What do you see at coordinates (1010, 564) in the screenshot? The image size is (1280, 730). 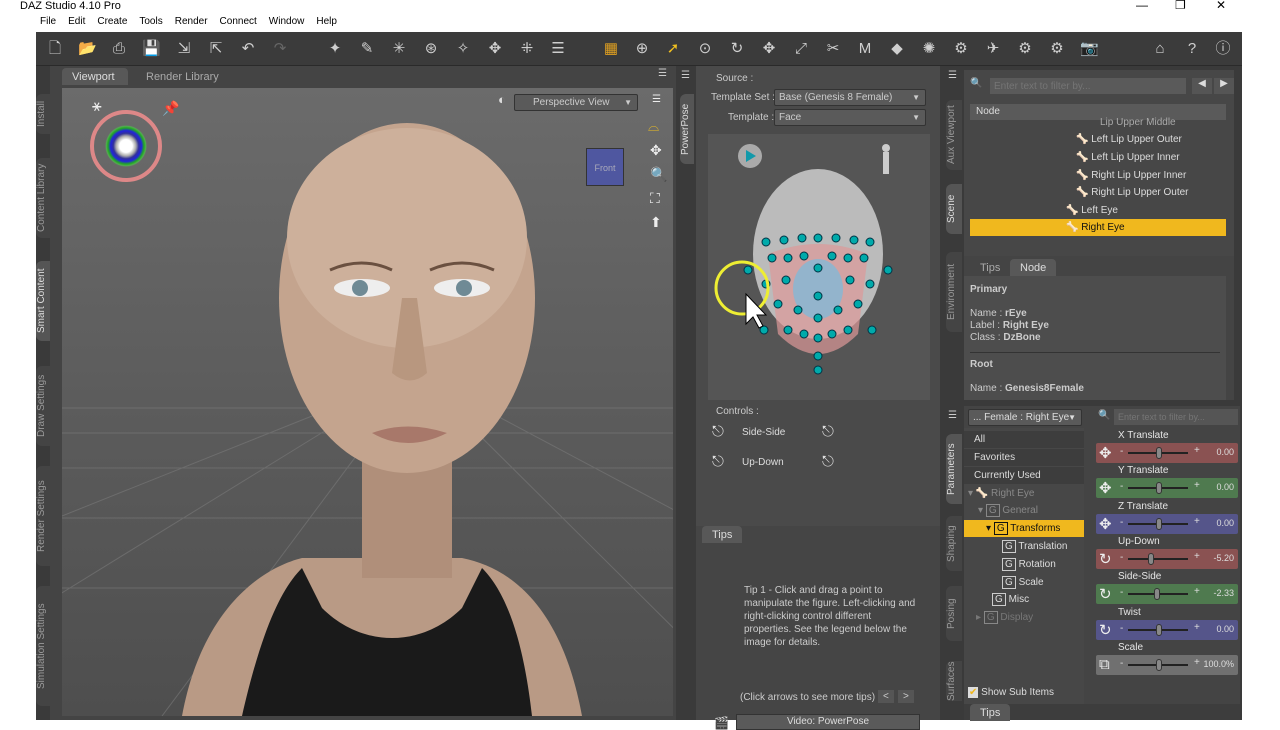 I see `tree-rotation: G Rotation` at bounding box center [1010, 564].